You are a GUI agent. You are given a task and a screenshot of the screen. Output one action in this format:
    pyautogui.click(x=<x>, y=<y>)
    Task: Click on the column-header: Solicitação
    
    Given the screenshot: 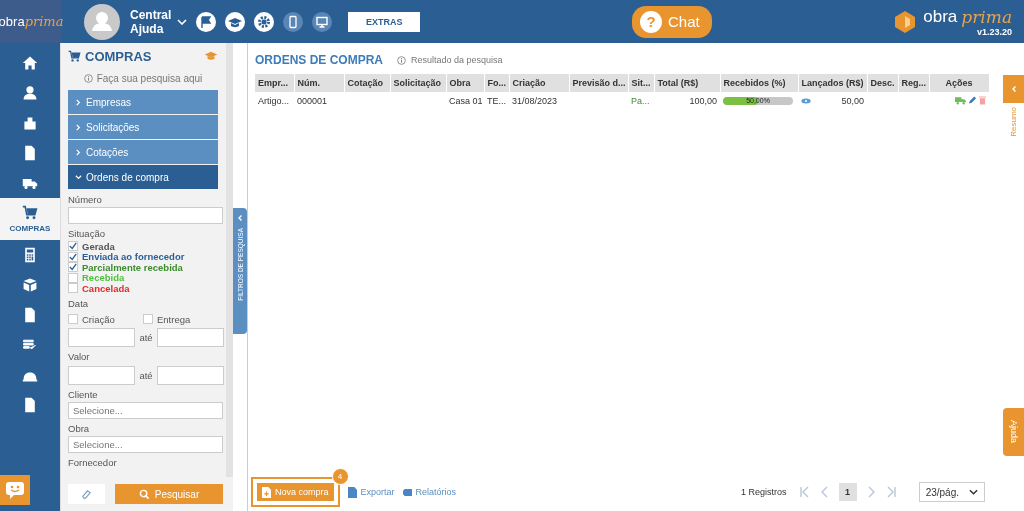 What is the action you would take?
    pyautogui.click(x=418, y=83)
    